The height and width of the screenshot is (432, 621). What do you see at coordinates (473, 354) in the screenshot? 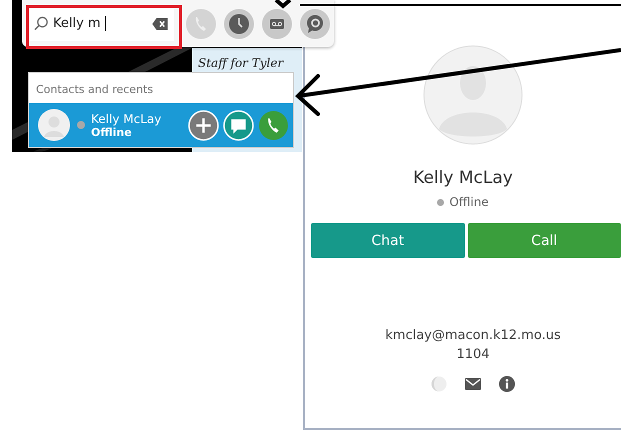
I see `extension-text: 1104` at bounding box center [473, 354].